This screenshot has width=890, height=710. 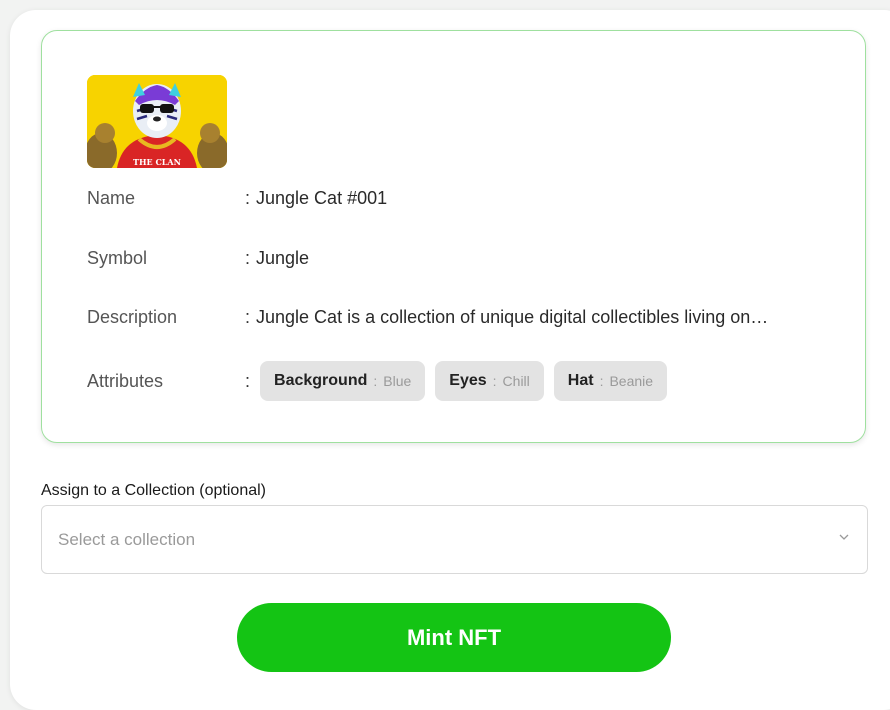 I want to click on attribute-key: Eyes, so click(x=468, y=380).